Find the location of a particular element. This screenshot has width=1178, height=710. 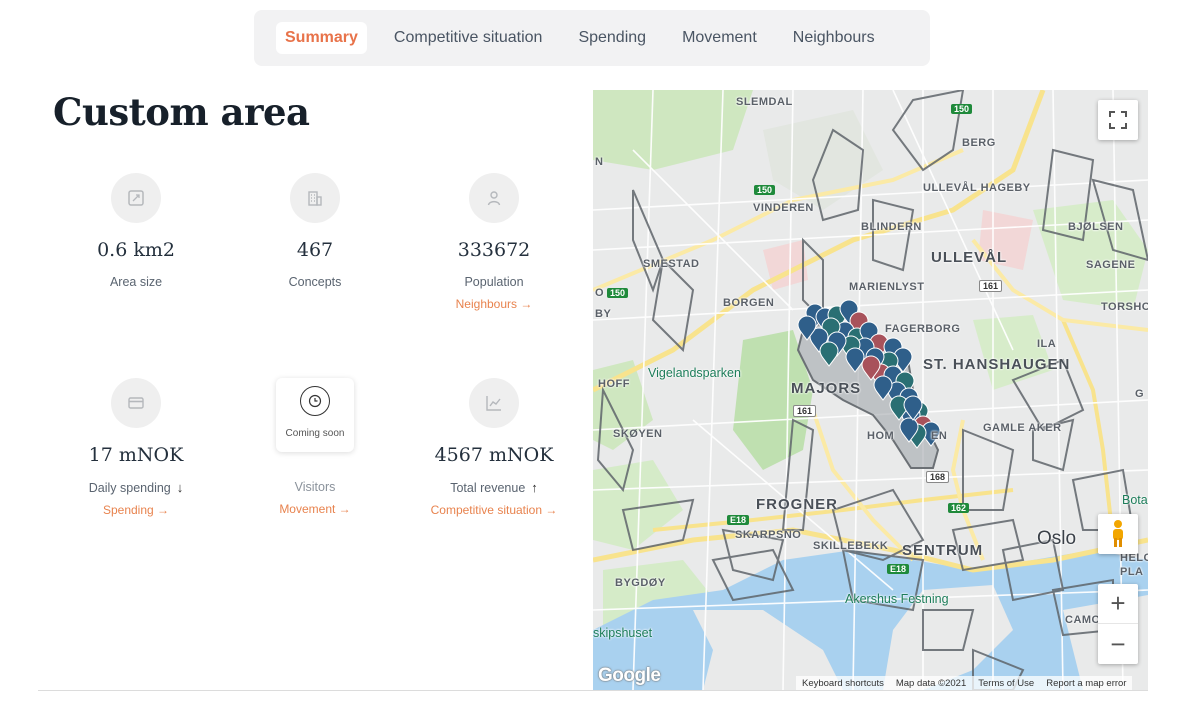

terms-of-use-link: Terms of Use is located at coordinates (1006, 683).